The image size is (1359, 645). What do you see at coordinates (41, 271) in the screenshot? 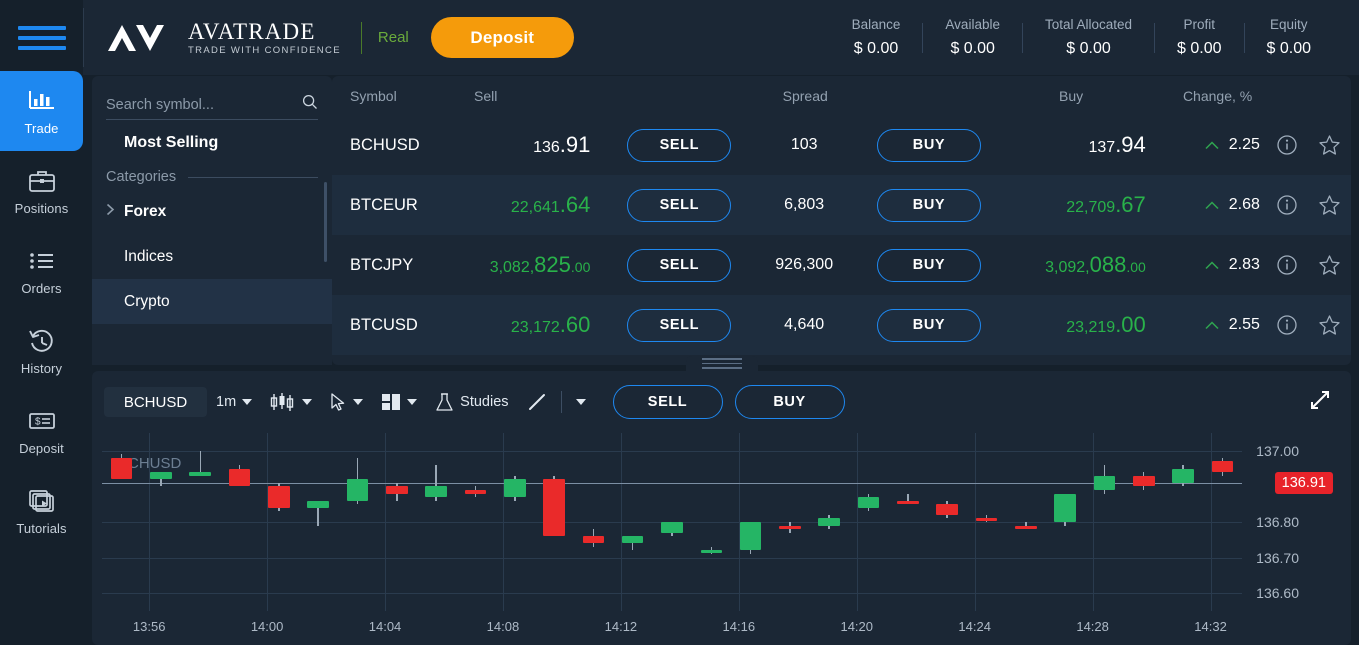
I see `sidebar-item-orders: Orders` at bounding box center [41, 271].